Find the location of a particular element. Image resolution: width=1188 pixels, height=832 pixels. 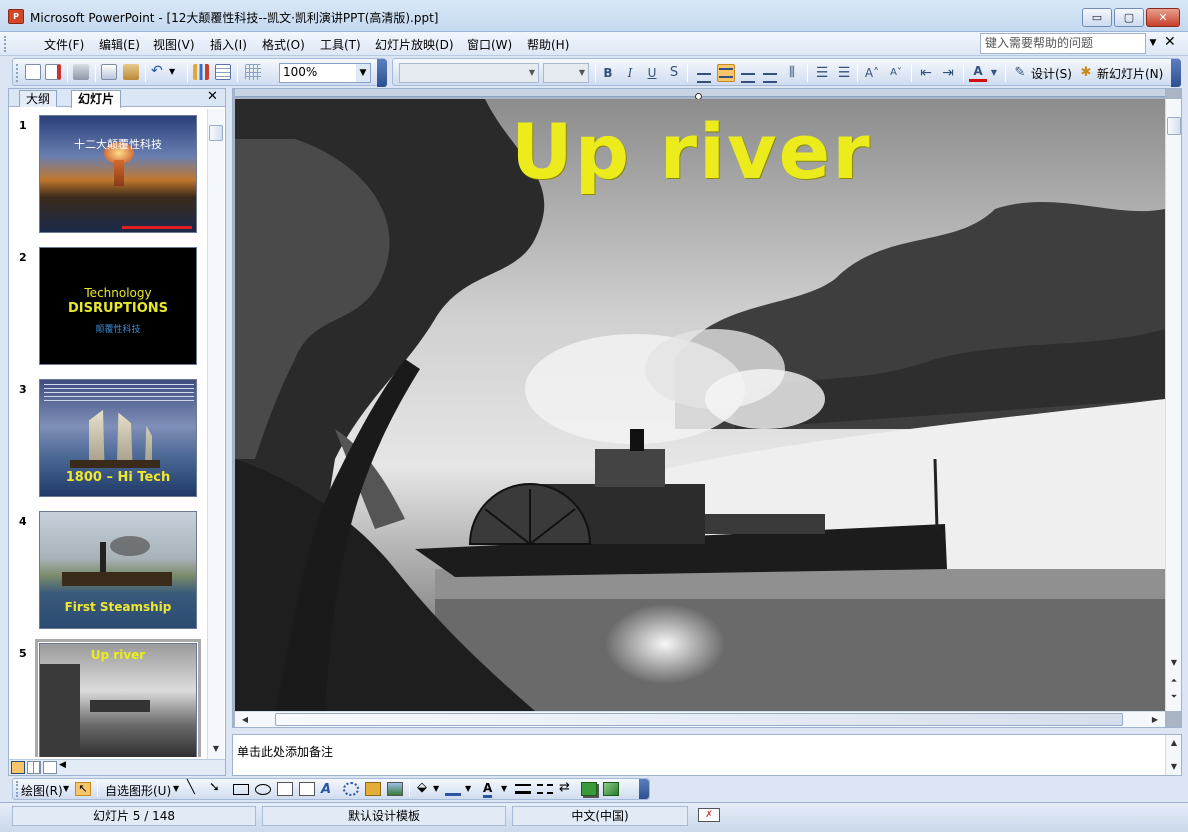

slide-horizontal-scrollbar: ◀ ▶ is located at coordinates (700, 719).